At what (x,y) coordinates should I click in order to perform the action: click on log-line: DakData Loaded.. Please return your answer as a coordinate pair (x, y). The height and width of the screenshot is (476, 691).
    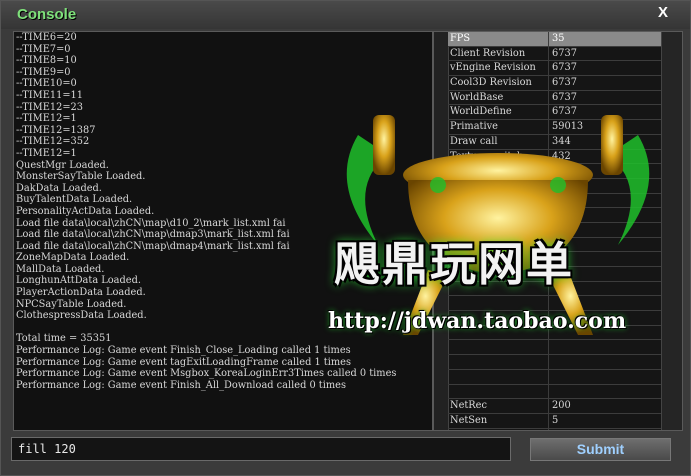
    Looking at the image, I should click on (59, 188).